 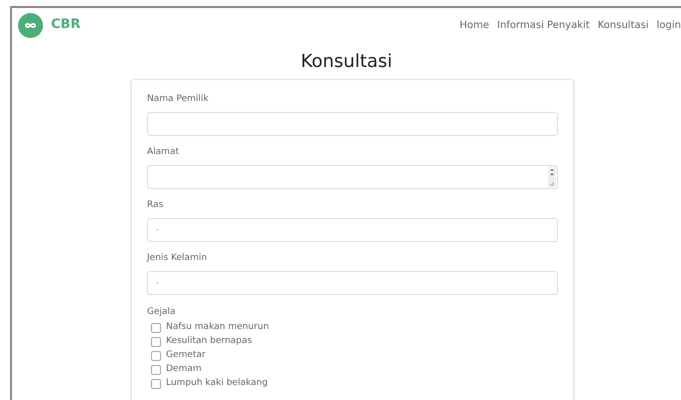 I want to click on nav-link: Home, so click(x=475, y=25).